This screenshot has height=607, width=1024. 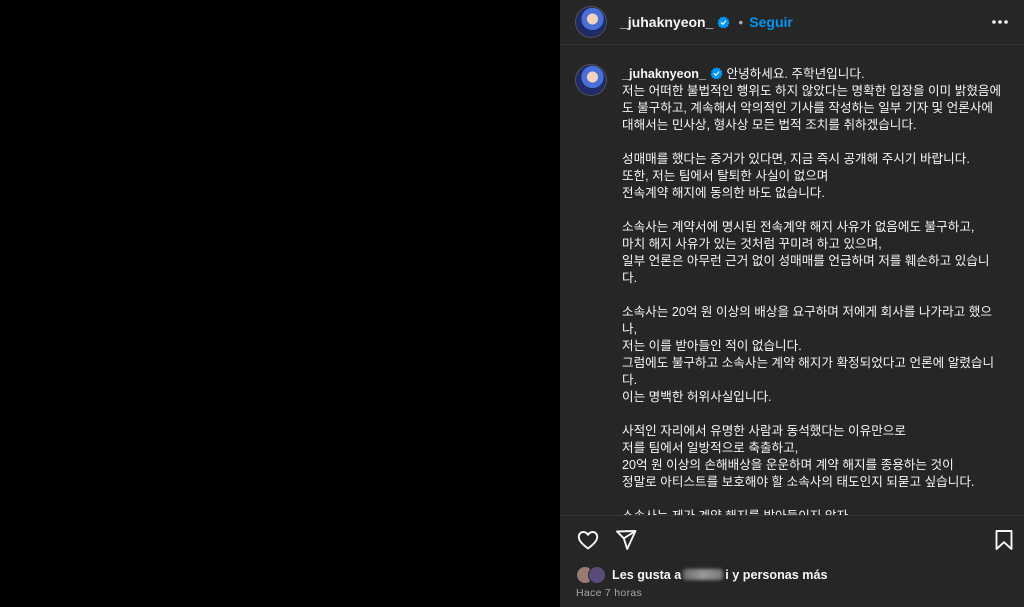 I want to click on post-timestamp: Hace 7 horas, so click(x=609, y=593).